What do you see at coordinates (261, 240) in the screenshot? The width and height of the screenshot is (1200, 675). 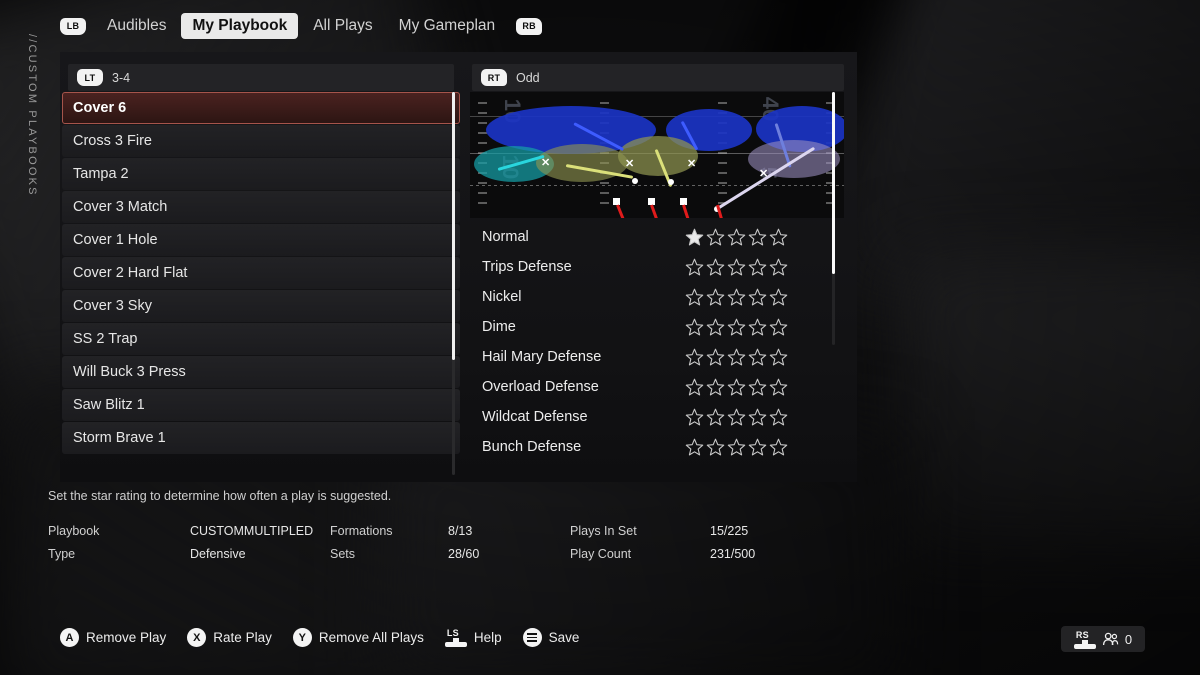 I see `play-list-item: Cover 1 Hole` at bounding box center [261, 240].